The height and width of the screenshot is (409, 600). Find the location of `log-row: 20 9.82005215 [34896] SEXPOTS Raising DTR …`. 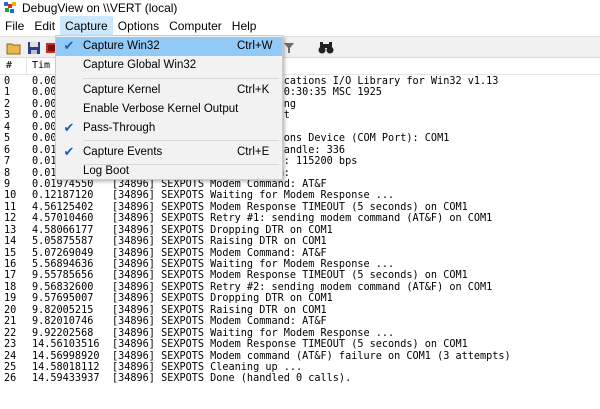

log-row: 20 9.82005215 [34896] SEXPOTS Raising DTR … is located at coordinates (300, 310).